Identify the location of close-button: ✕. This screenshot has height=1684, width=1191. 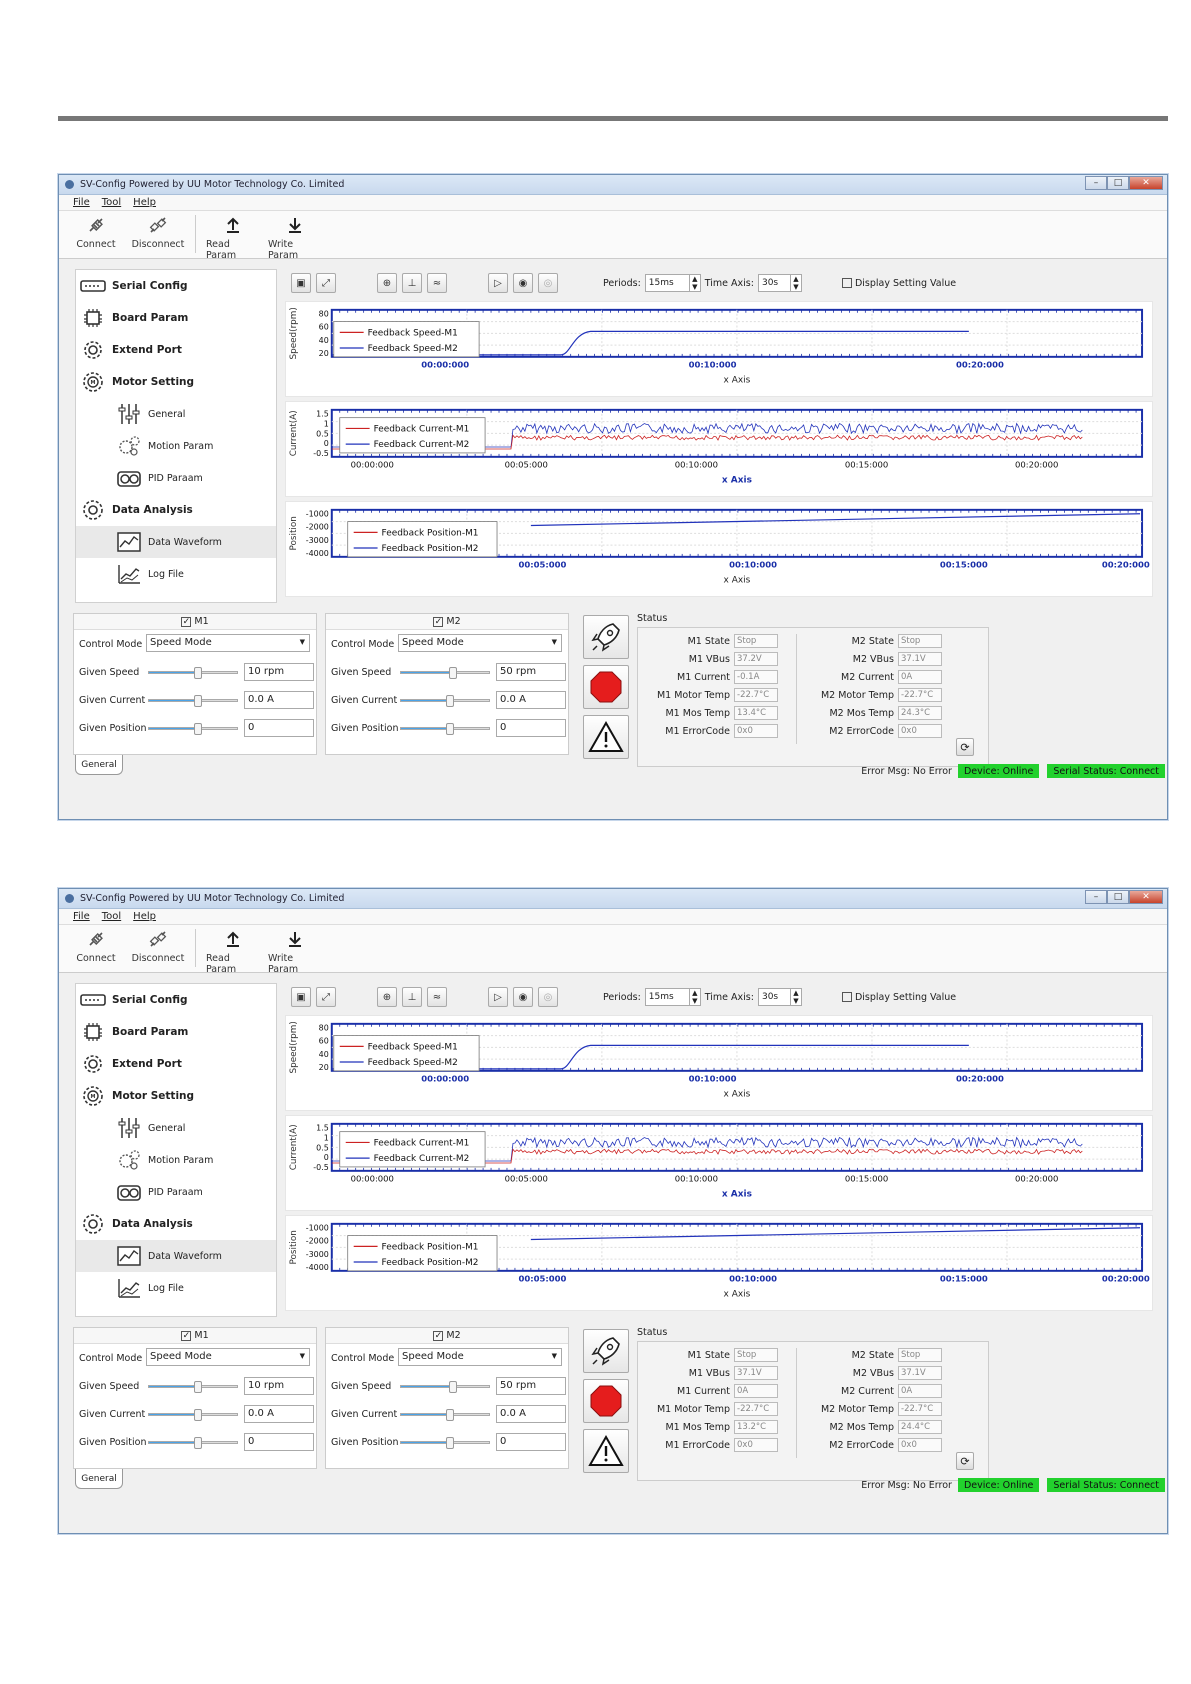
(1146, 183).